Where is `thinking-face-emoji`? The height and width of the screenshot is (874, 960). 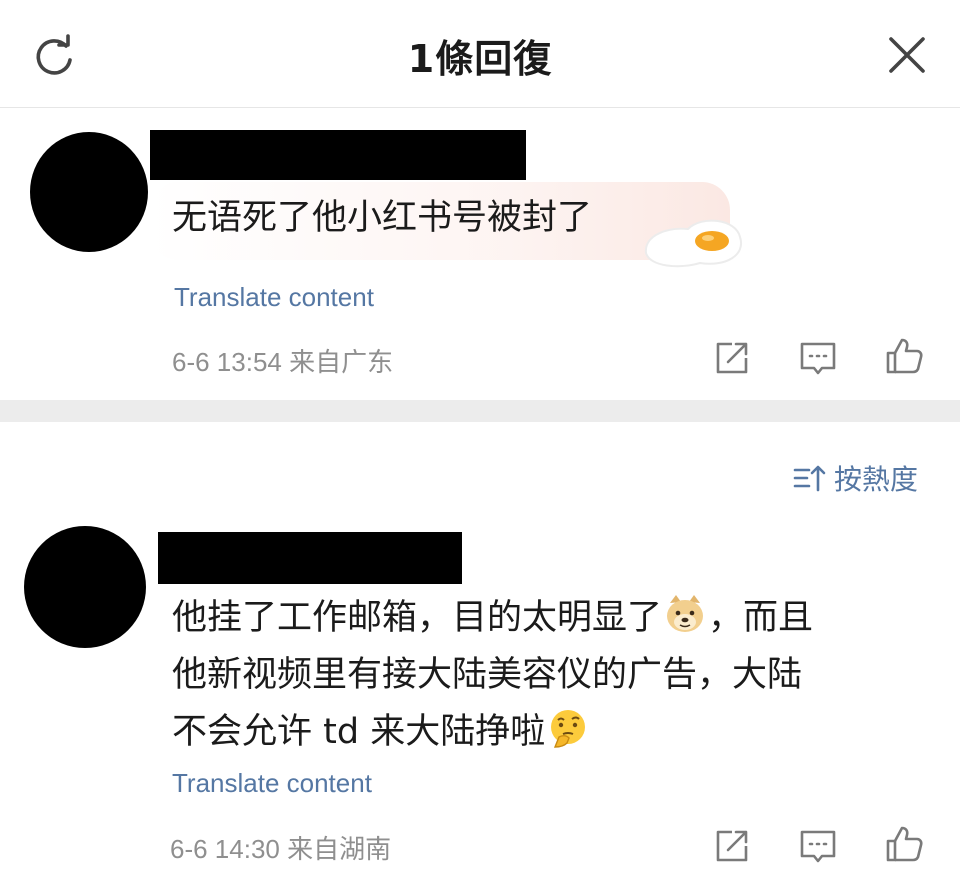
thinking-face-emoji is located at coordinates (568, 729).